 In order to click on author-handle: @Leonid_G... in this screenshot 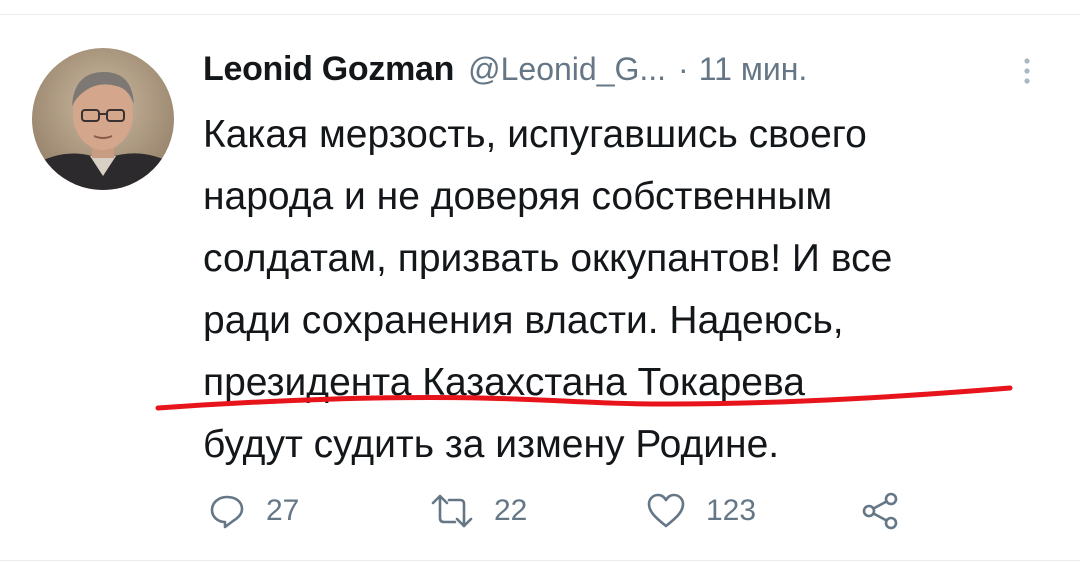, I will do `click(567, 69)`.